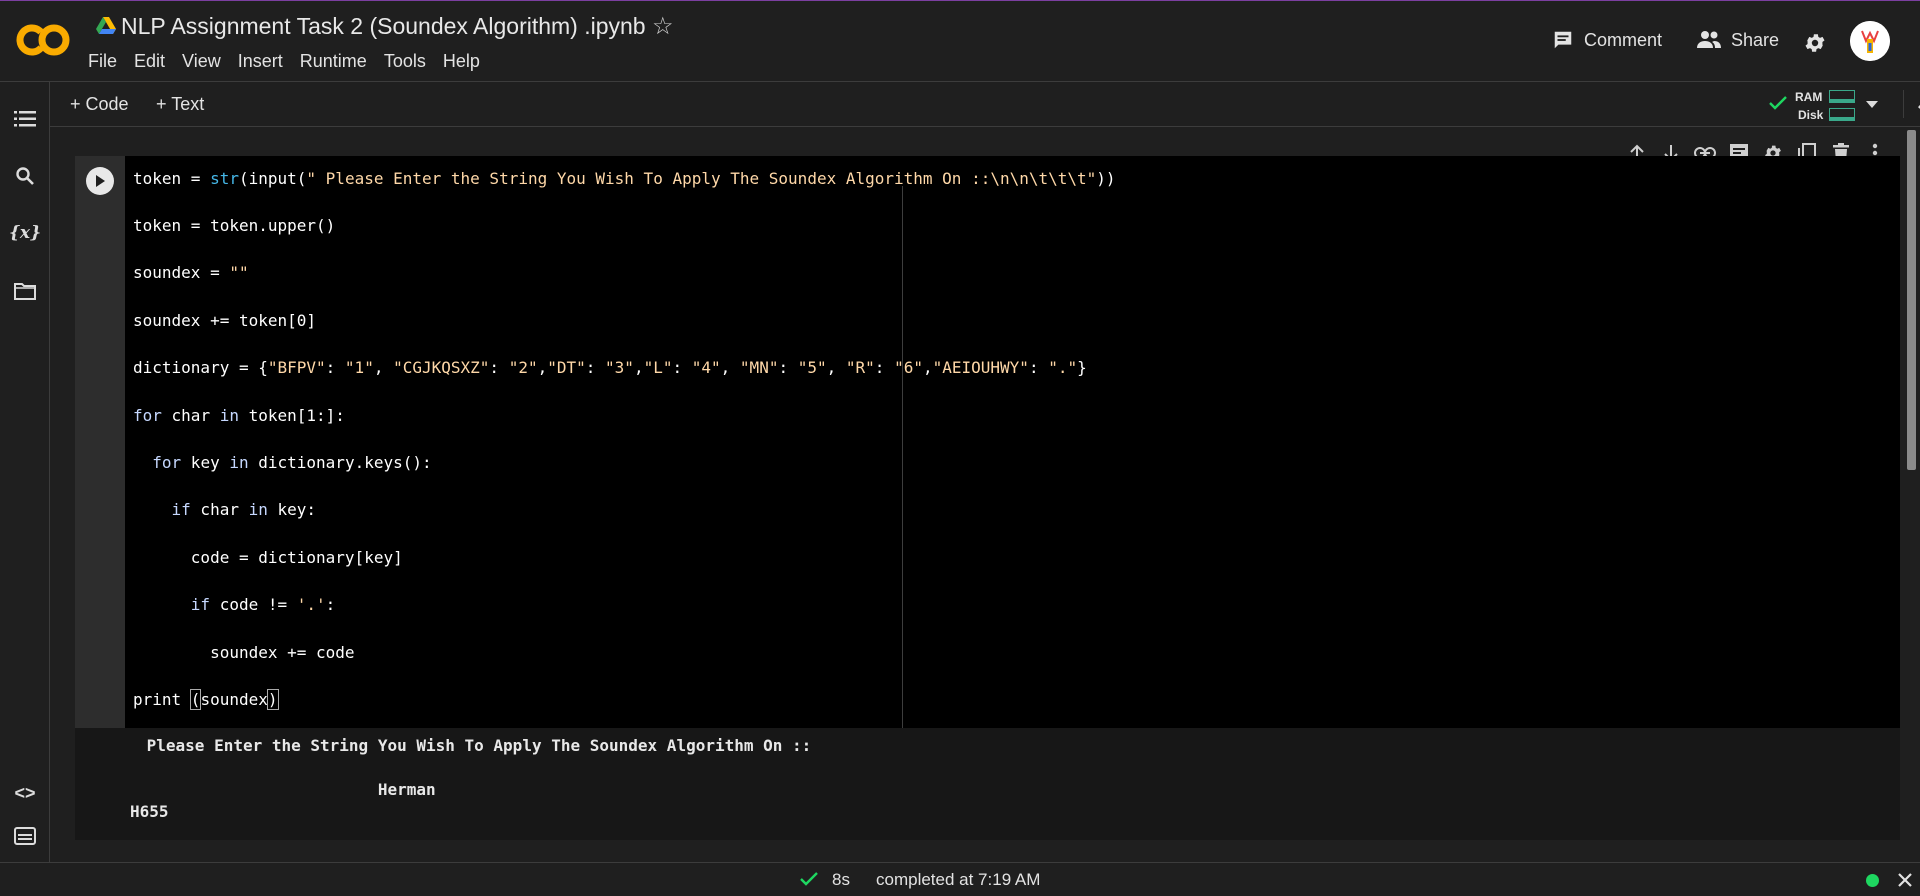 The image size is (1920, 896). Describe the element at coordinates (149, 61) in the screenshot. I see `menu-edit: Edit` at that location.